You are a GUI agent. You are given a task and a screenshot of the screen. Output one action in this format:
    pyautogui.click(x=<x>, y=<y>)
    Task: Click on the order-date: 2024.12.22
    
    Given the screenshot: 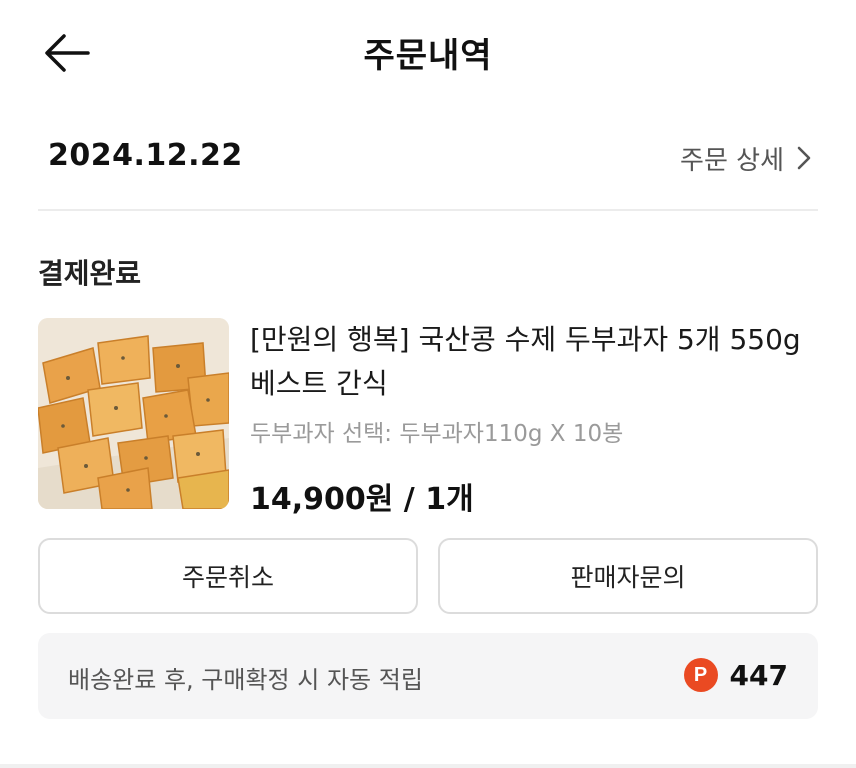 What is the action you would take?
    pyautogui.click(x=145, y=155)
    